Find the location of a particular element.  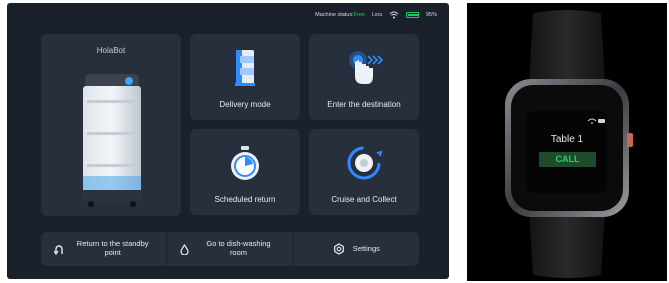

enter-destination-label: Enter the destination is located at coordinates (364, 104).